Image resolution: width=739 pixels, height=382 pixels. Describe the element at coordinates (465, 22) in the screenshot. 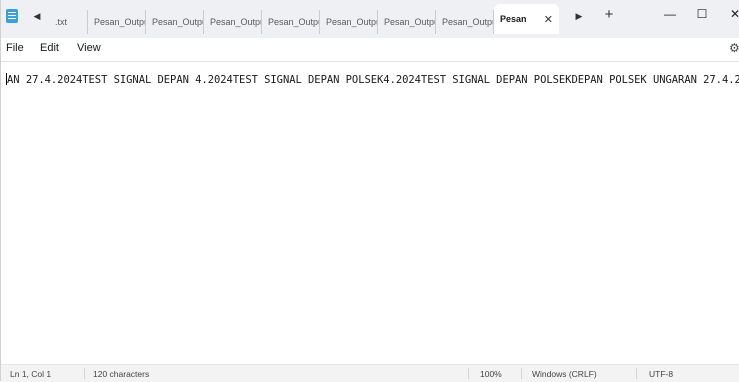

I see `tab-pesan-output-7: Pesan_Outpu` at that location.